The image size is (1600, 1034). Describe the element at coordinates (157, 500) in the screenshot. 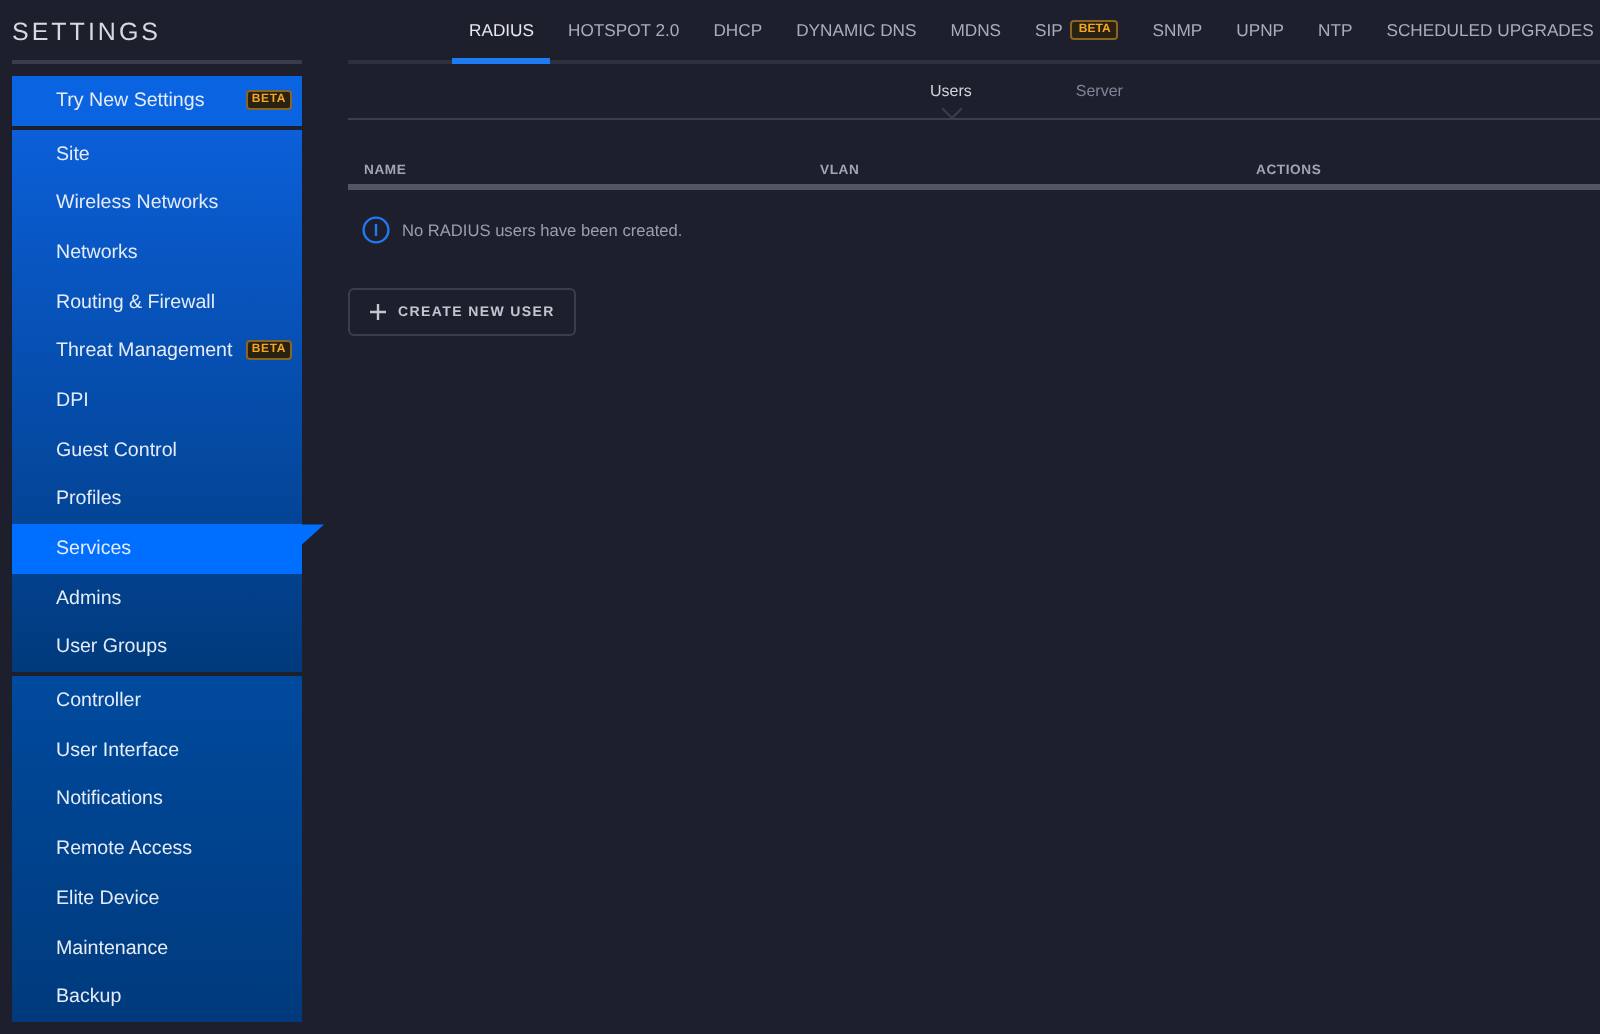

I see `sidebar-item: Profiles` at that location.